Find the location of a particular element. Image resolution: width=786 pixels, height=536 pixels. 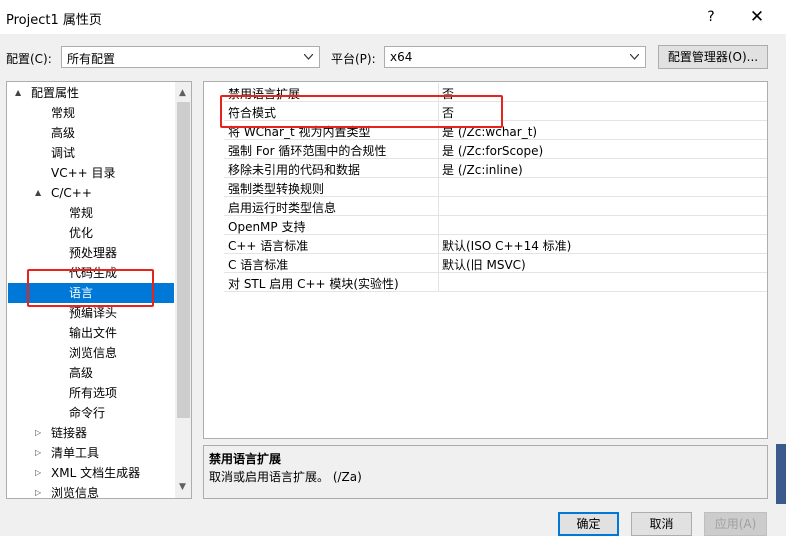

property-row: 对 STL 启用 C++ 模块(实验性) is located at coordinates (495, 282).